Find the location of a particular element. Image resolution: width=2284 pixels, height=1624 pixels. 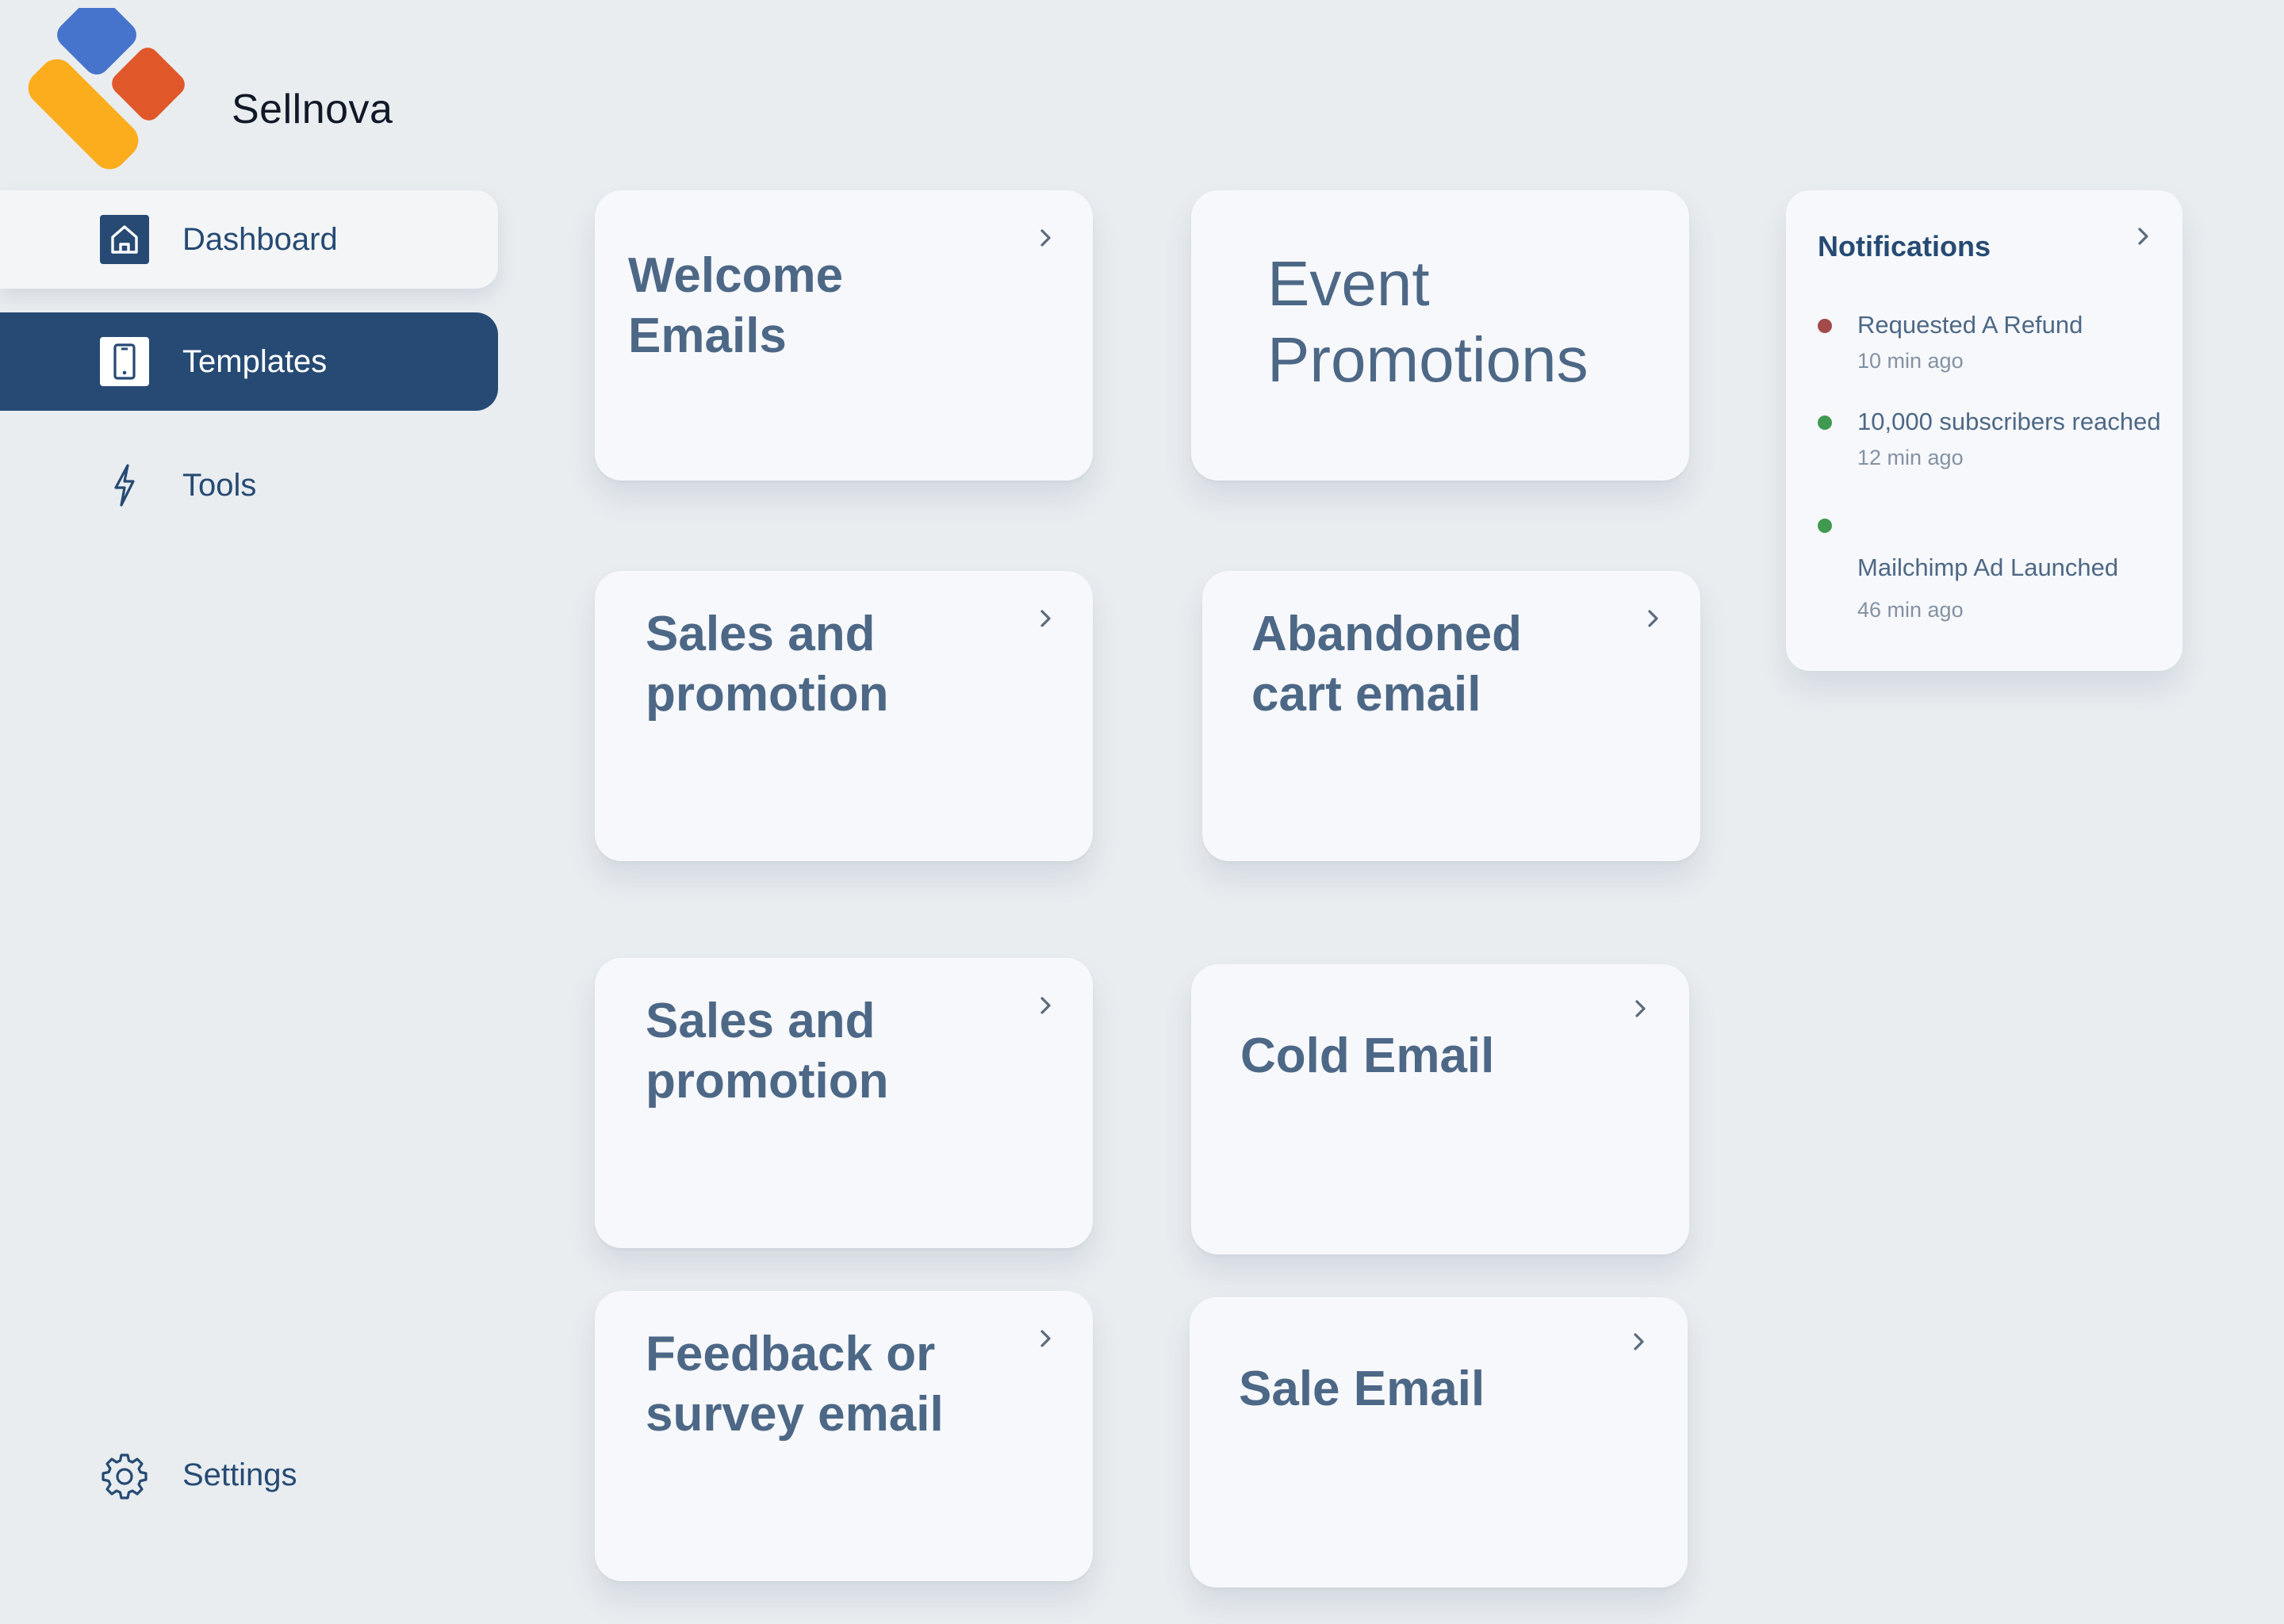

template-card-sales-and-promotion: Sales and promotion is located at coordinates (844, 716).